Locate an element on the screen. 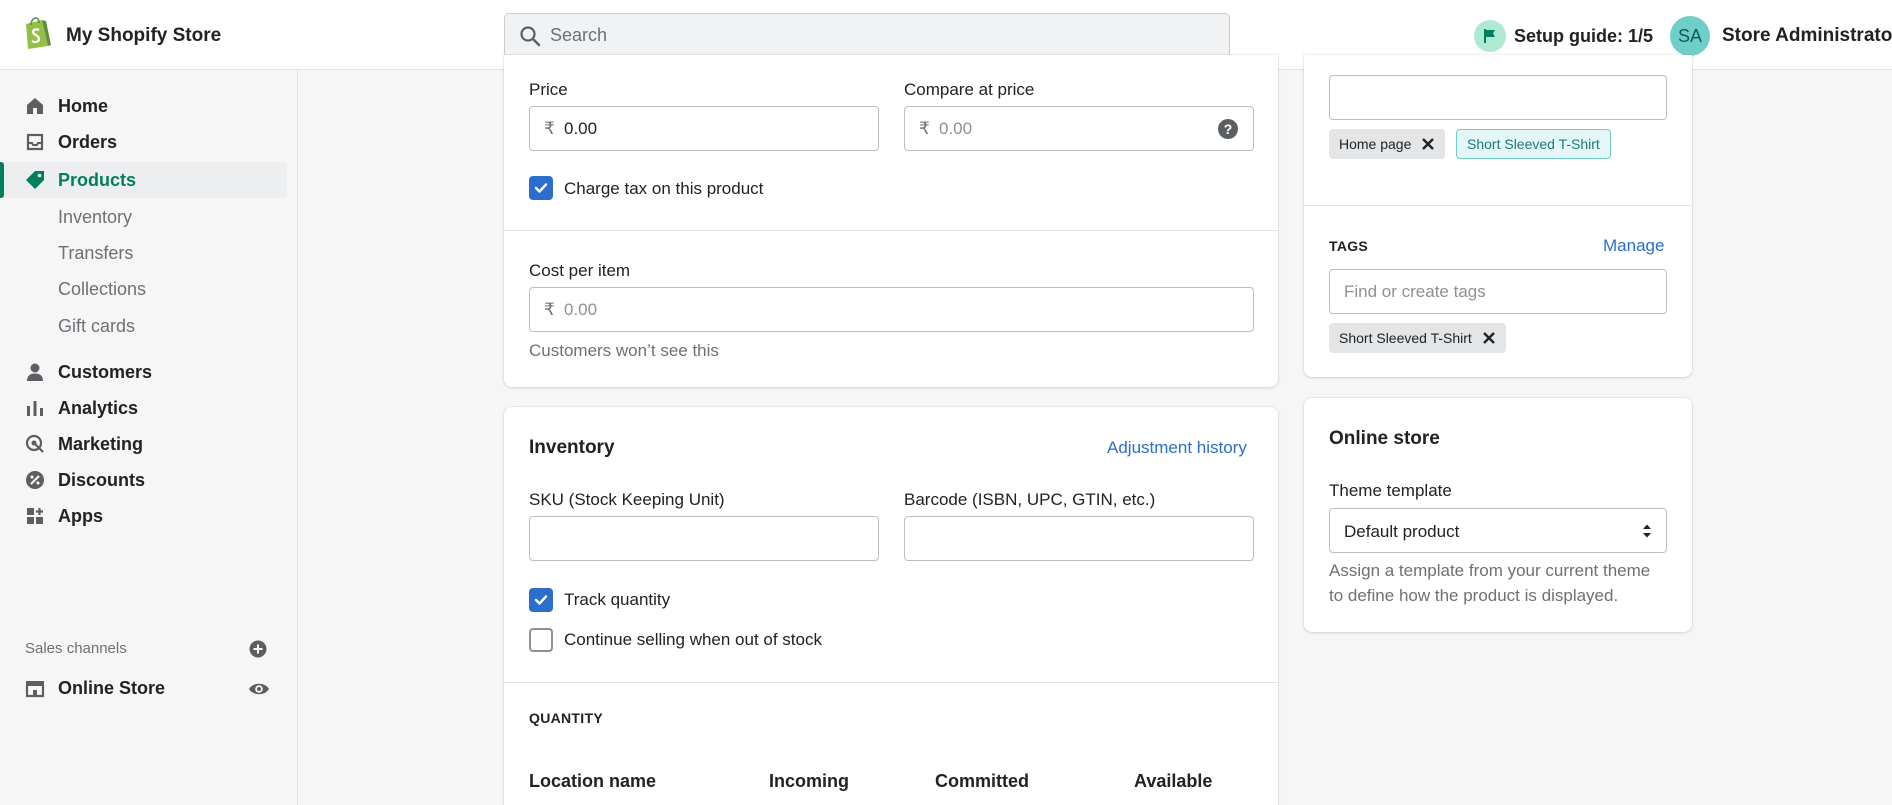  adjustment-history-link: Adjustment history is located at coordinates (1177, 448).